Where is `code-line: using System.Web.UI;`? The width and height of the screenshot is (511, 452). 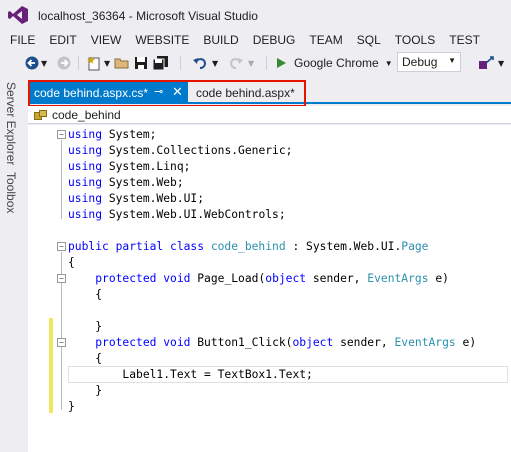 code-line: using System.Web.UI; is located at coordinates (272, 199).